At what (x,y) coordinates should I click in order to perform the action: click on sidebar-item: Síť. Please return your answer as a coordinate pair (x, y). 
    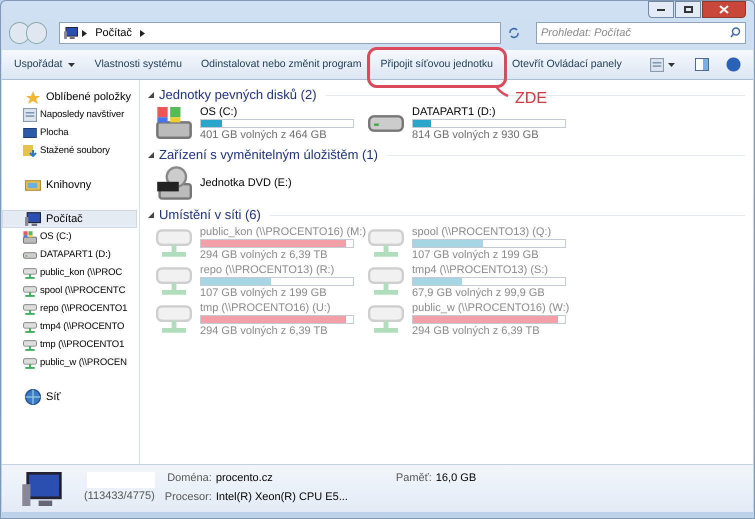
    Looking at the image, I should click on (69, 397).